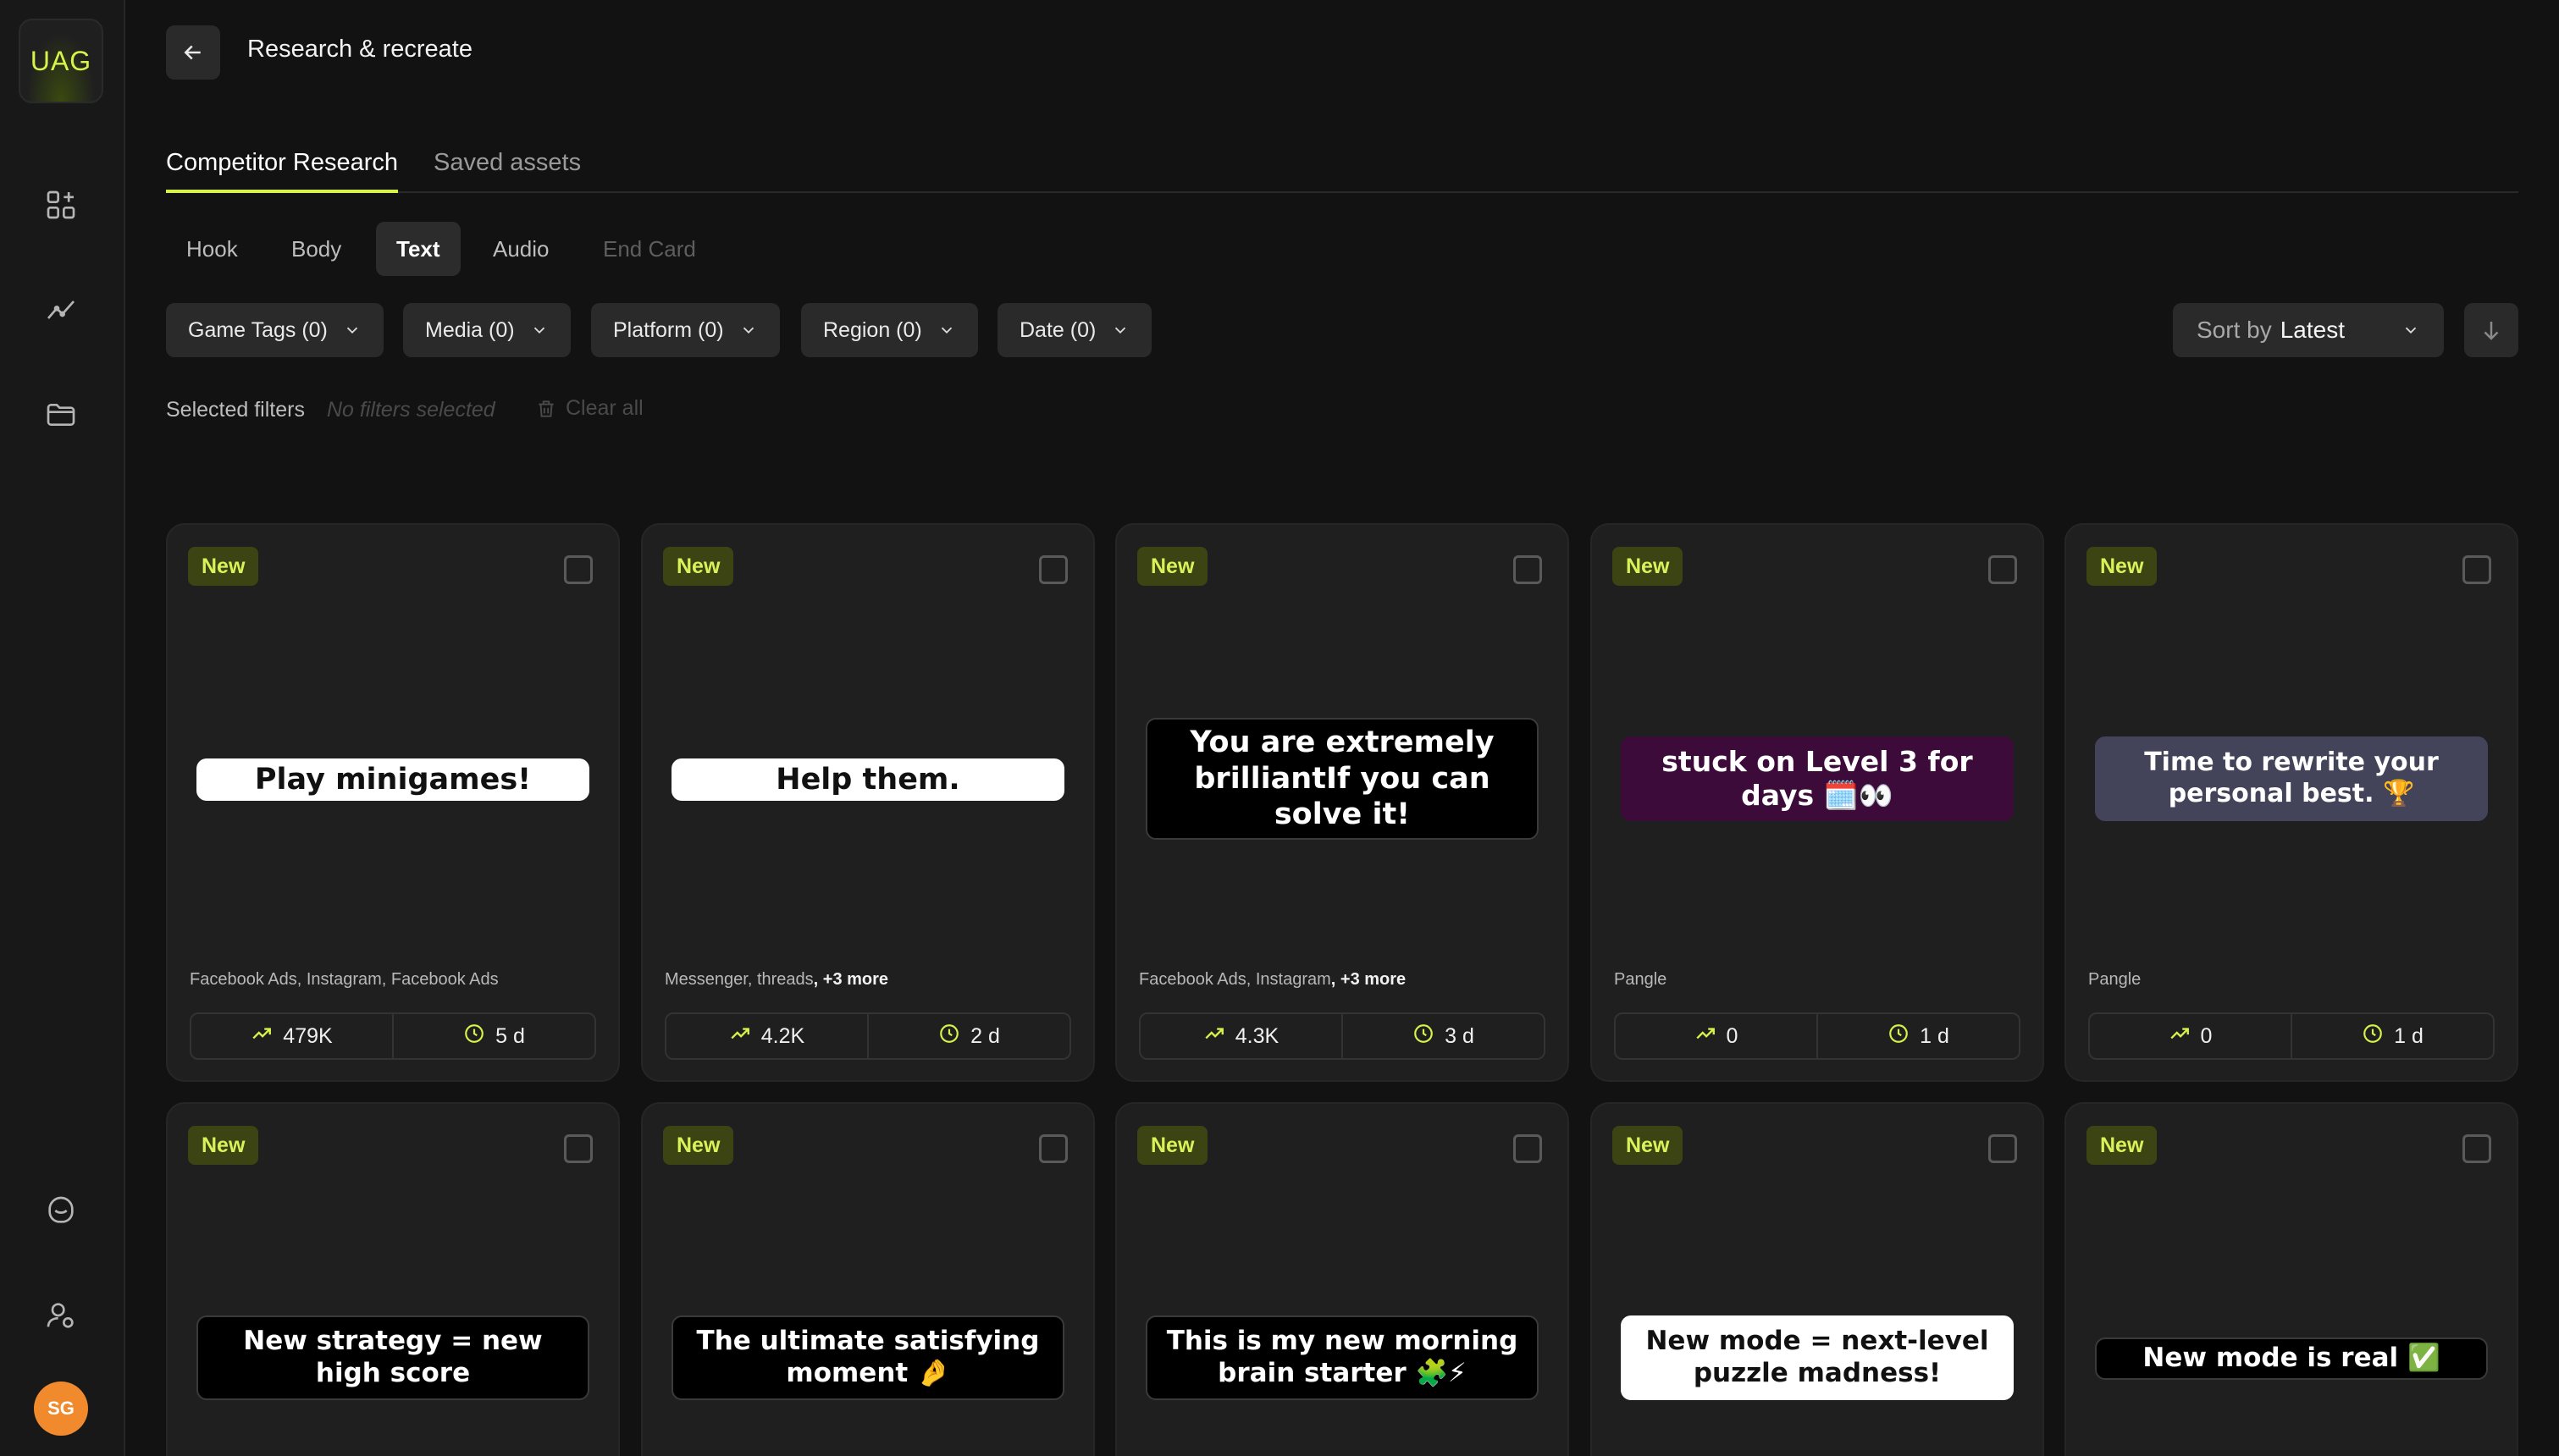 This screenshot has width=2559, height=1456. What do you see at coordinates (890, 330) in the screenshot?
I see `filter-region: Region (0)` at bounding box center [890, 330].